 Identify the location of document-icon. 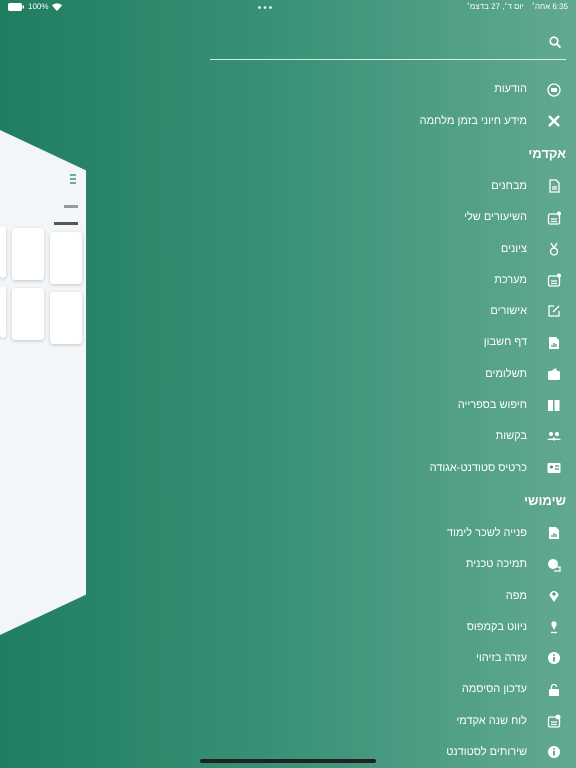
(554, 186).